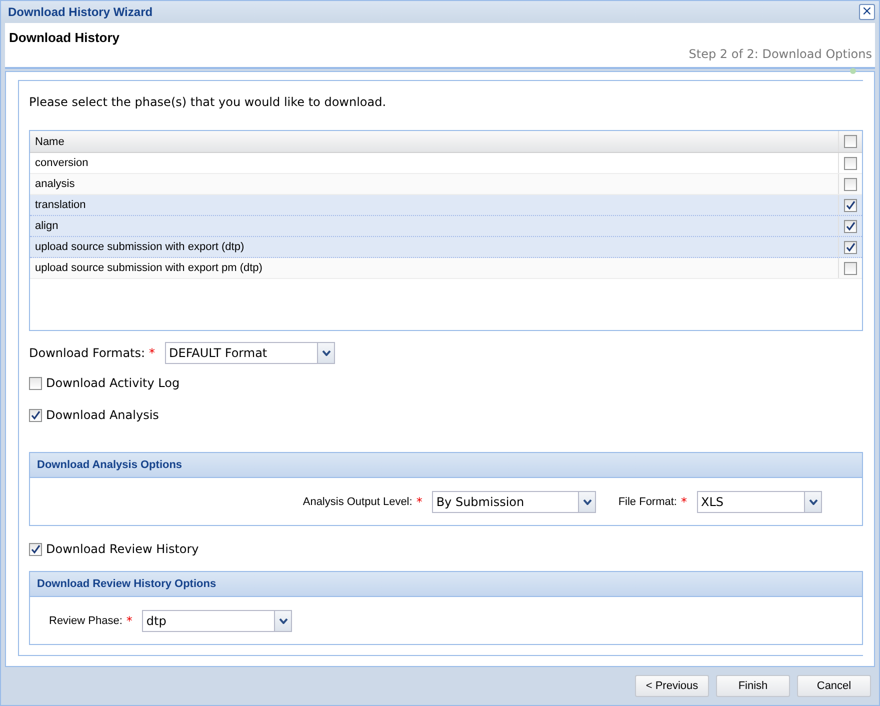 The image size is (880, 706). Describe the element at coordinates (753, 686) in the screenshot. I see `wizard-button: Finish` at that location.